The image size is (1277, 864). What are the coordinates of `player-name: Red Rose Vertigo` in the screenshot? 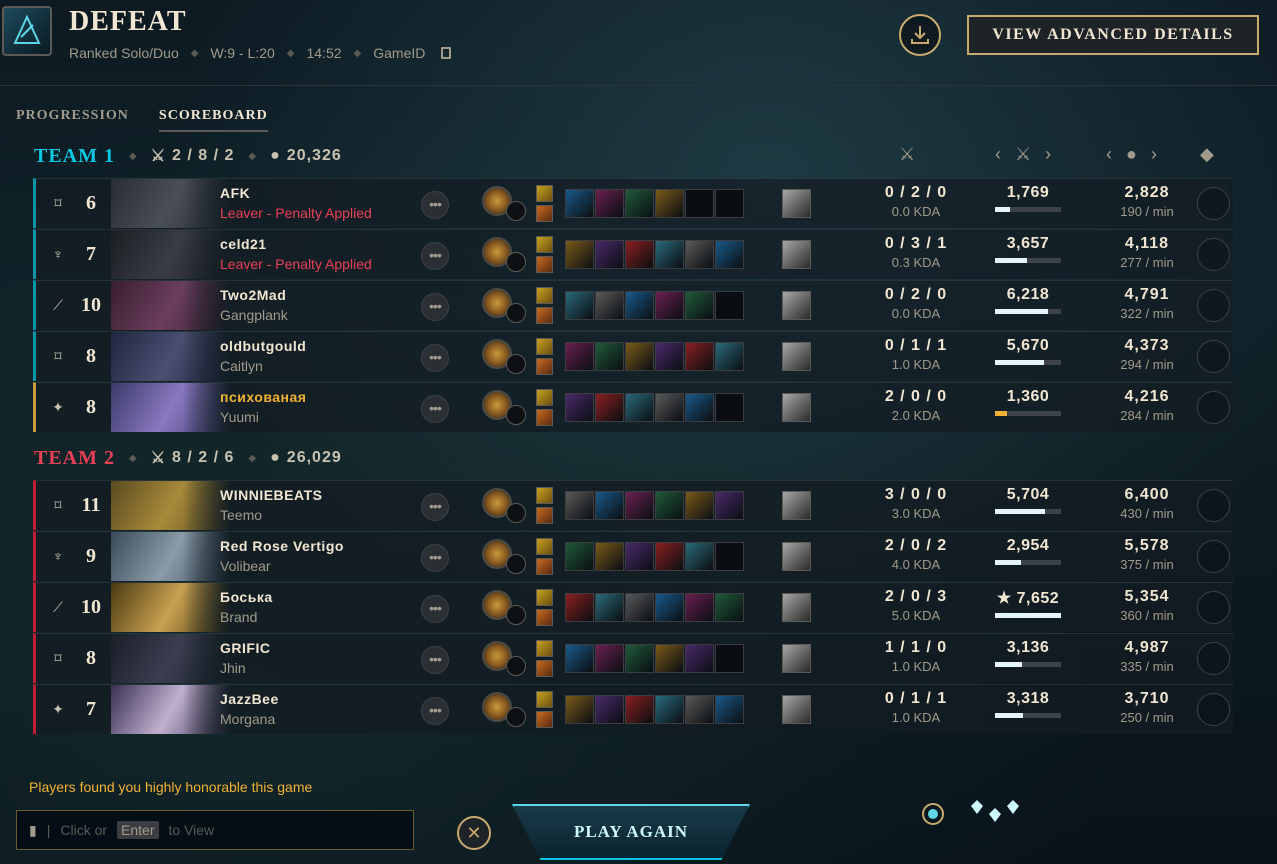 It's located at (282, 546).